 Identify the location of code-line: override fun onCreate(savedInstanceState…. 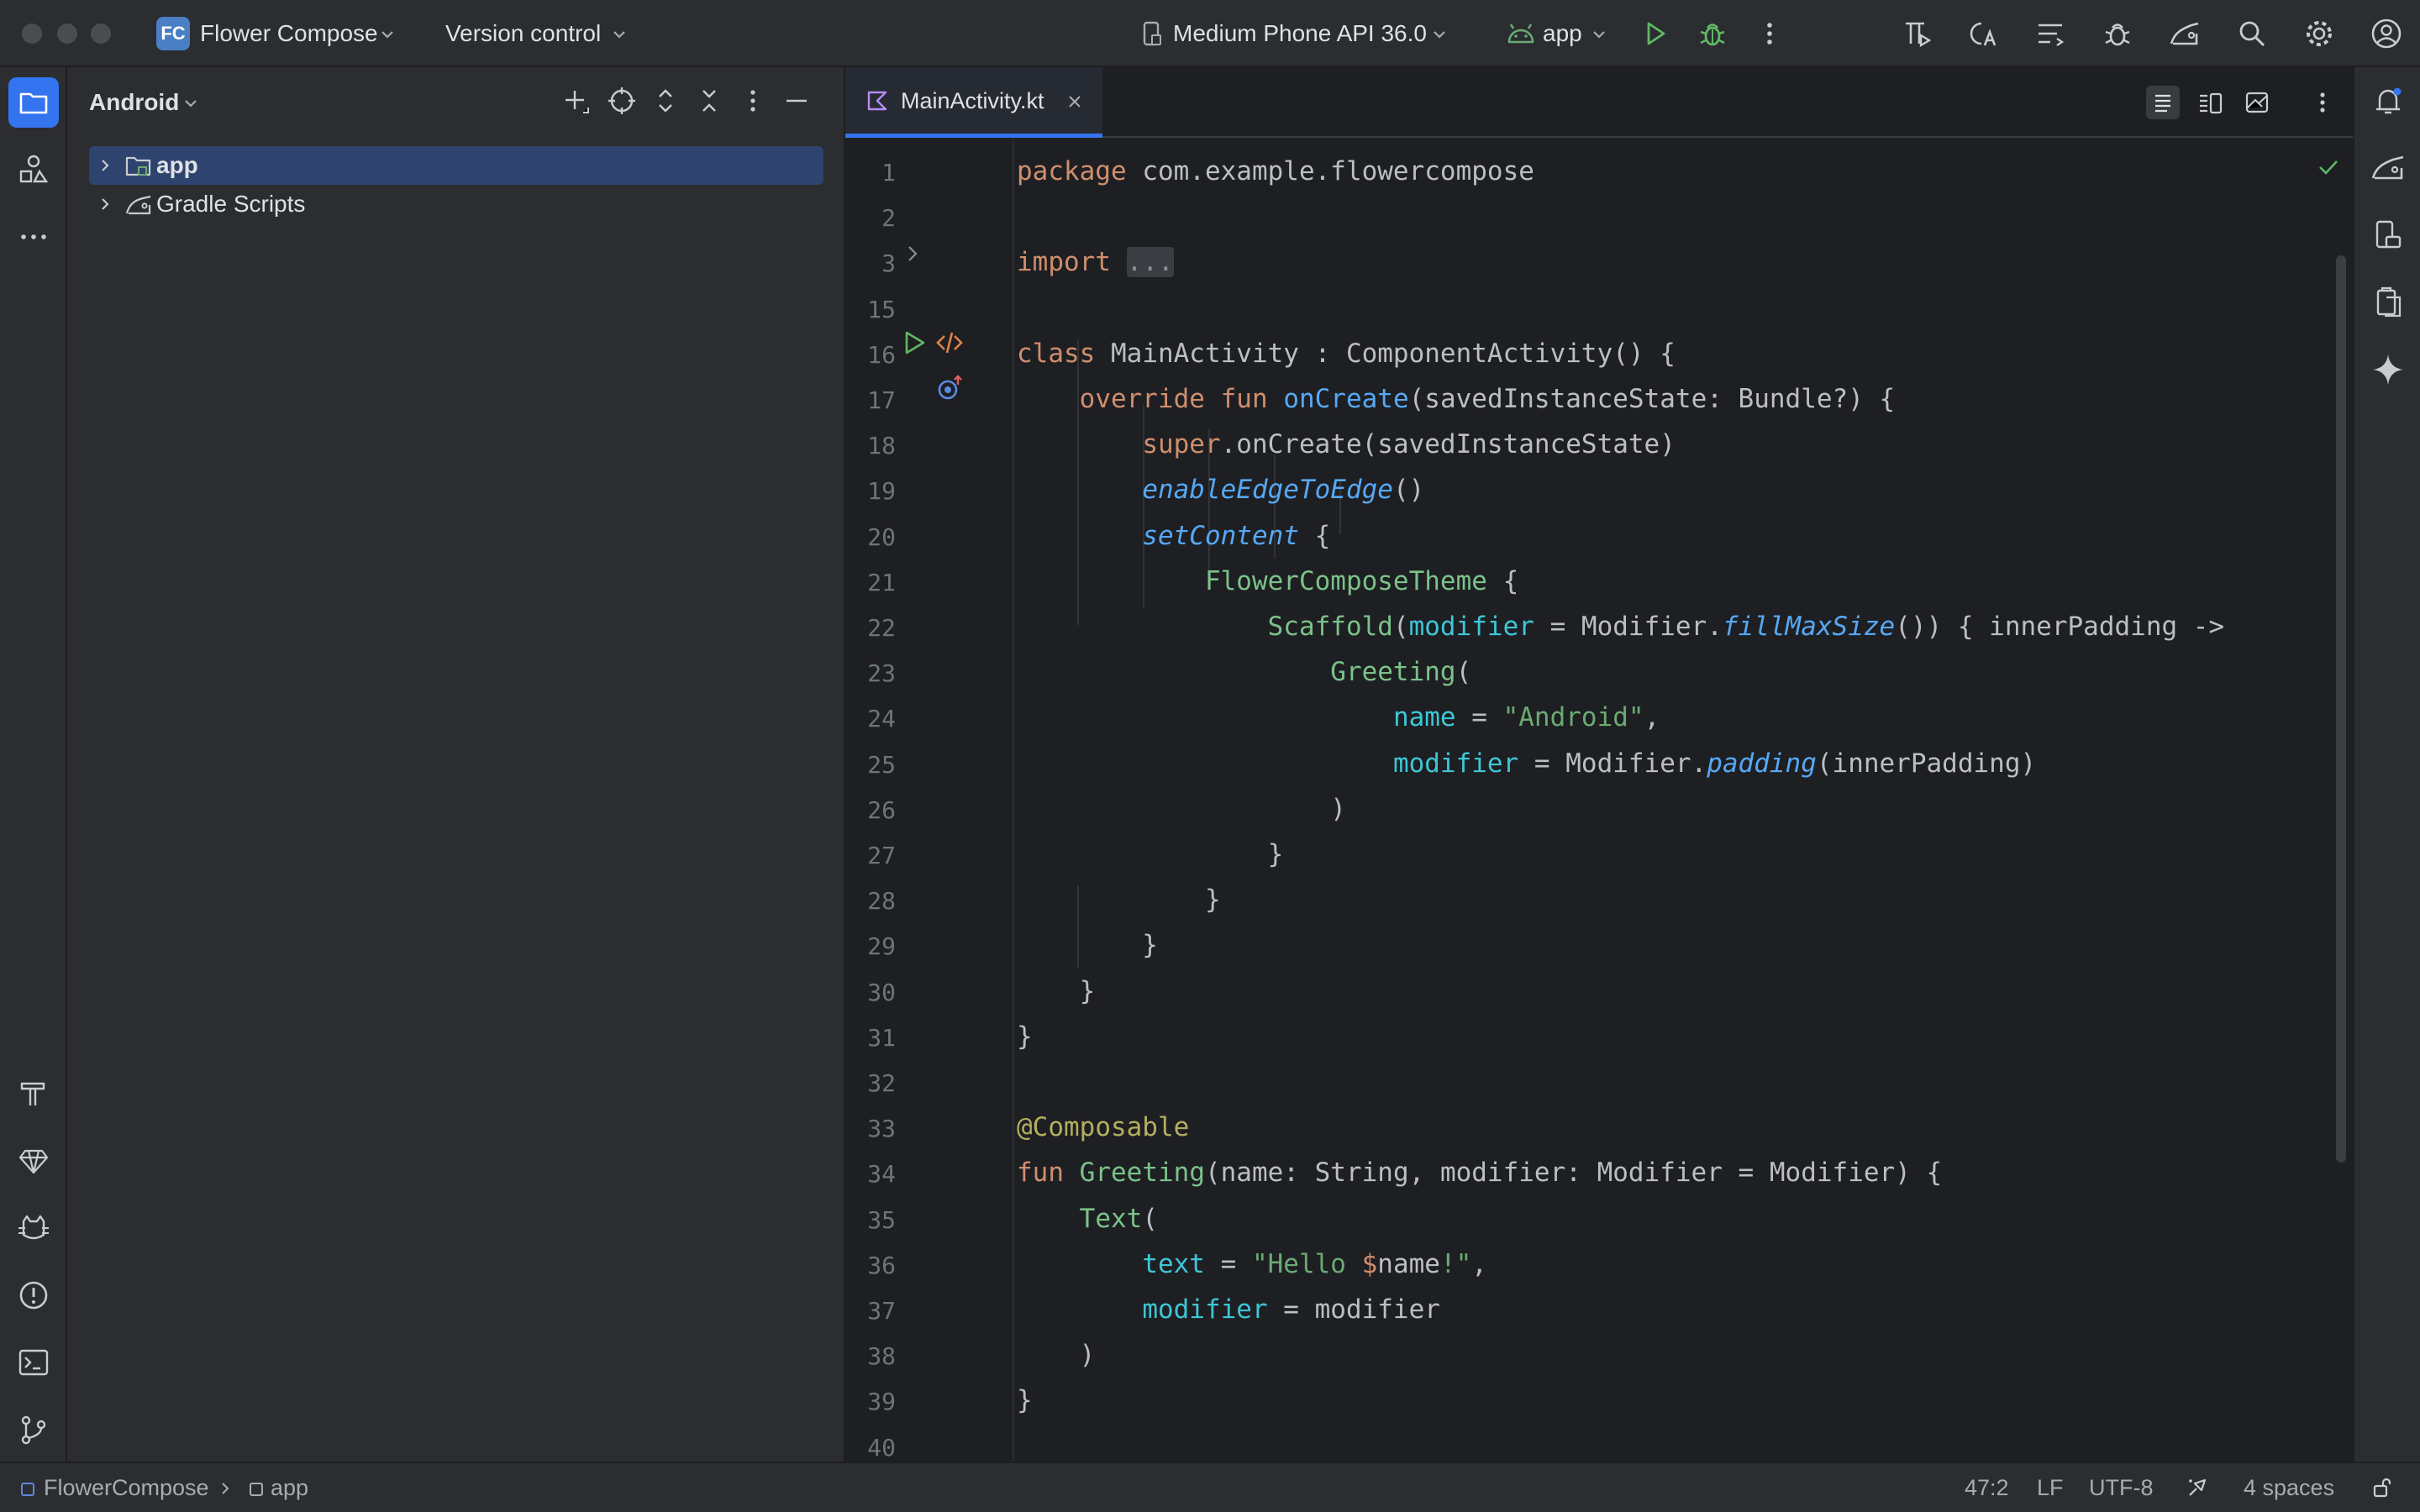
(1456, 399).